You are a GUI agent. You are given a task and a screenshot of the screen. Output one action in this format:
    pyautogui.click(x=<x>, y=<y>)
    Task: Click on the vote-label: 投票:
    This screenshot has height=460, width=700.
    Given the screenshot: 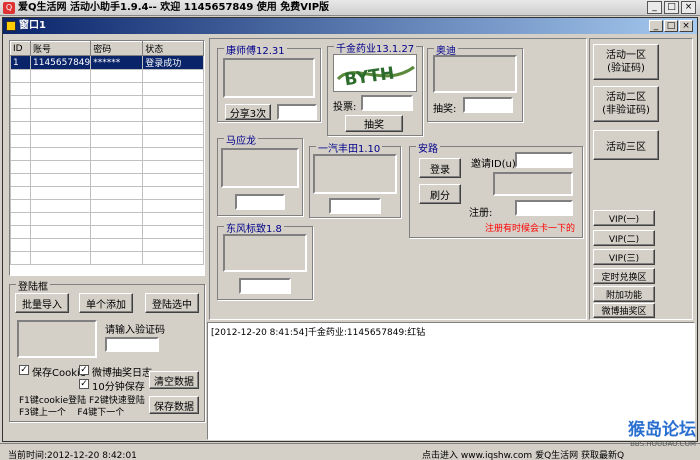 What is the action you would take?
    pyautogui.click(x=345, y=107)
    